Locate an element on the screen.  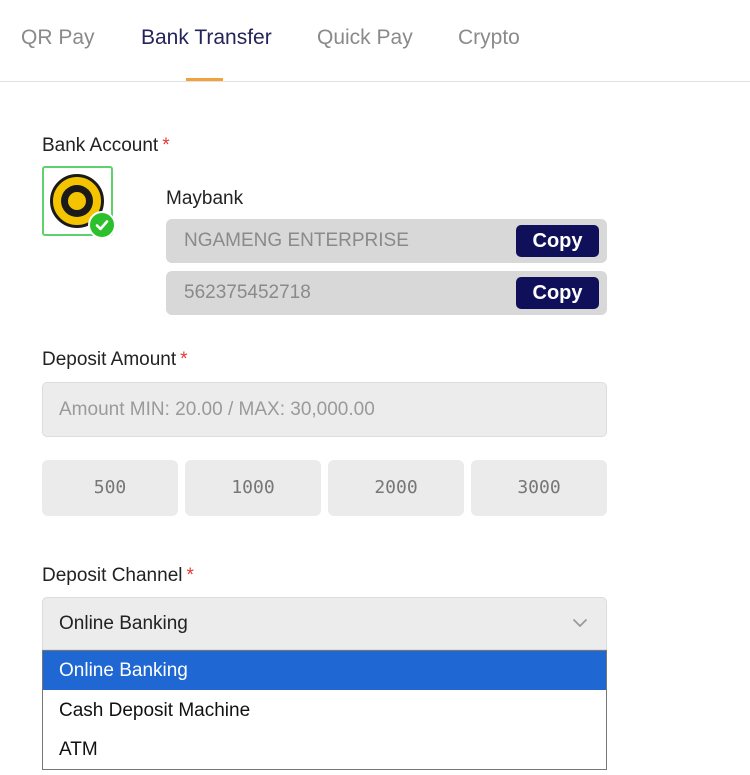
copy-account-name-button: Copy is located at coordinates (557, 241).